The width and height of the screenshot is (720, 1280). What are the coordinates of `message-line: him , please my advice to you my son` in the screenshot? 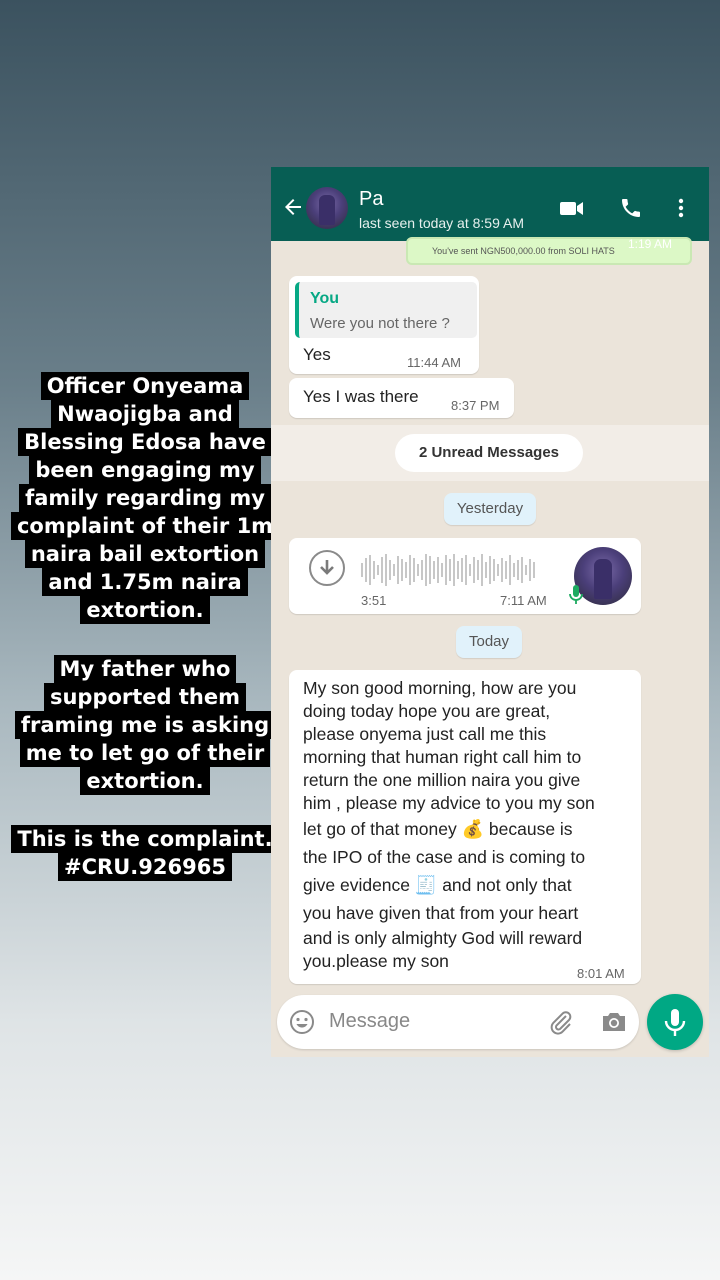 It's located at (449, 803).